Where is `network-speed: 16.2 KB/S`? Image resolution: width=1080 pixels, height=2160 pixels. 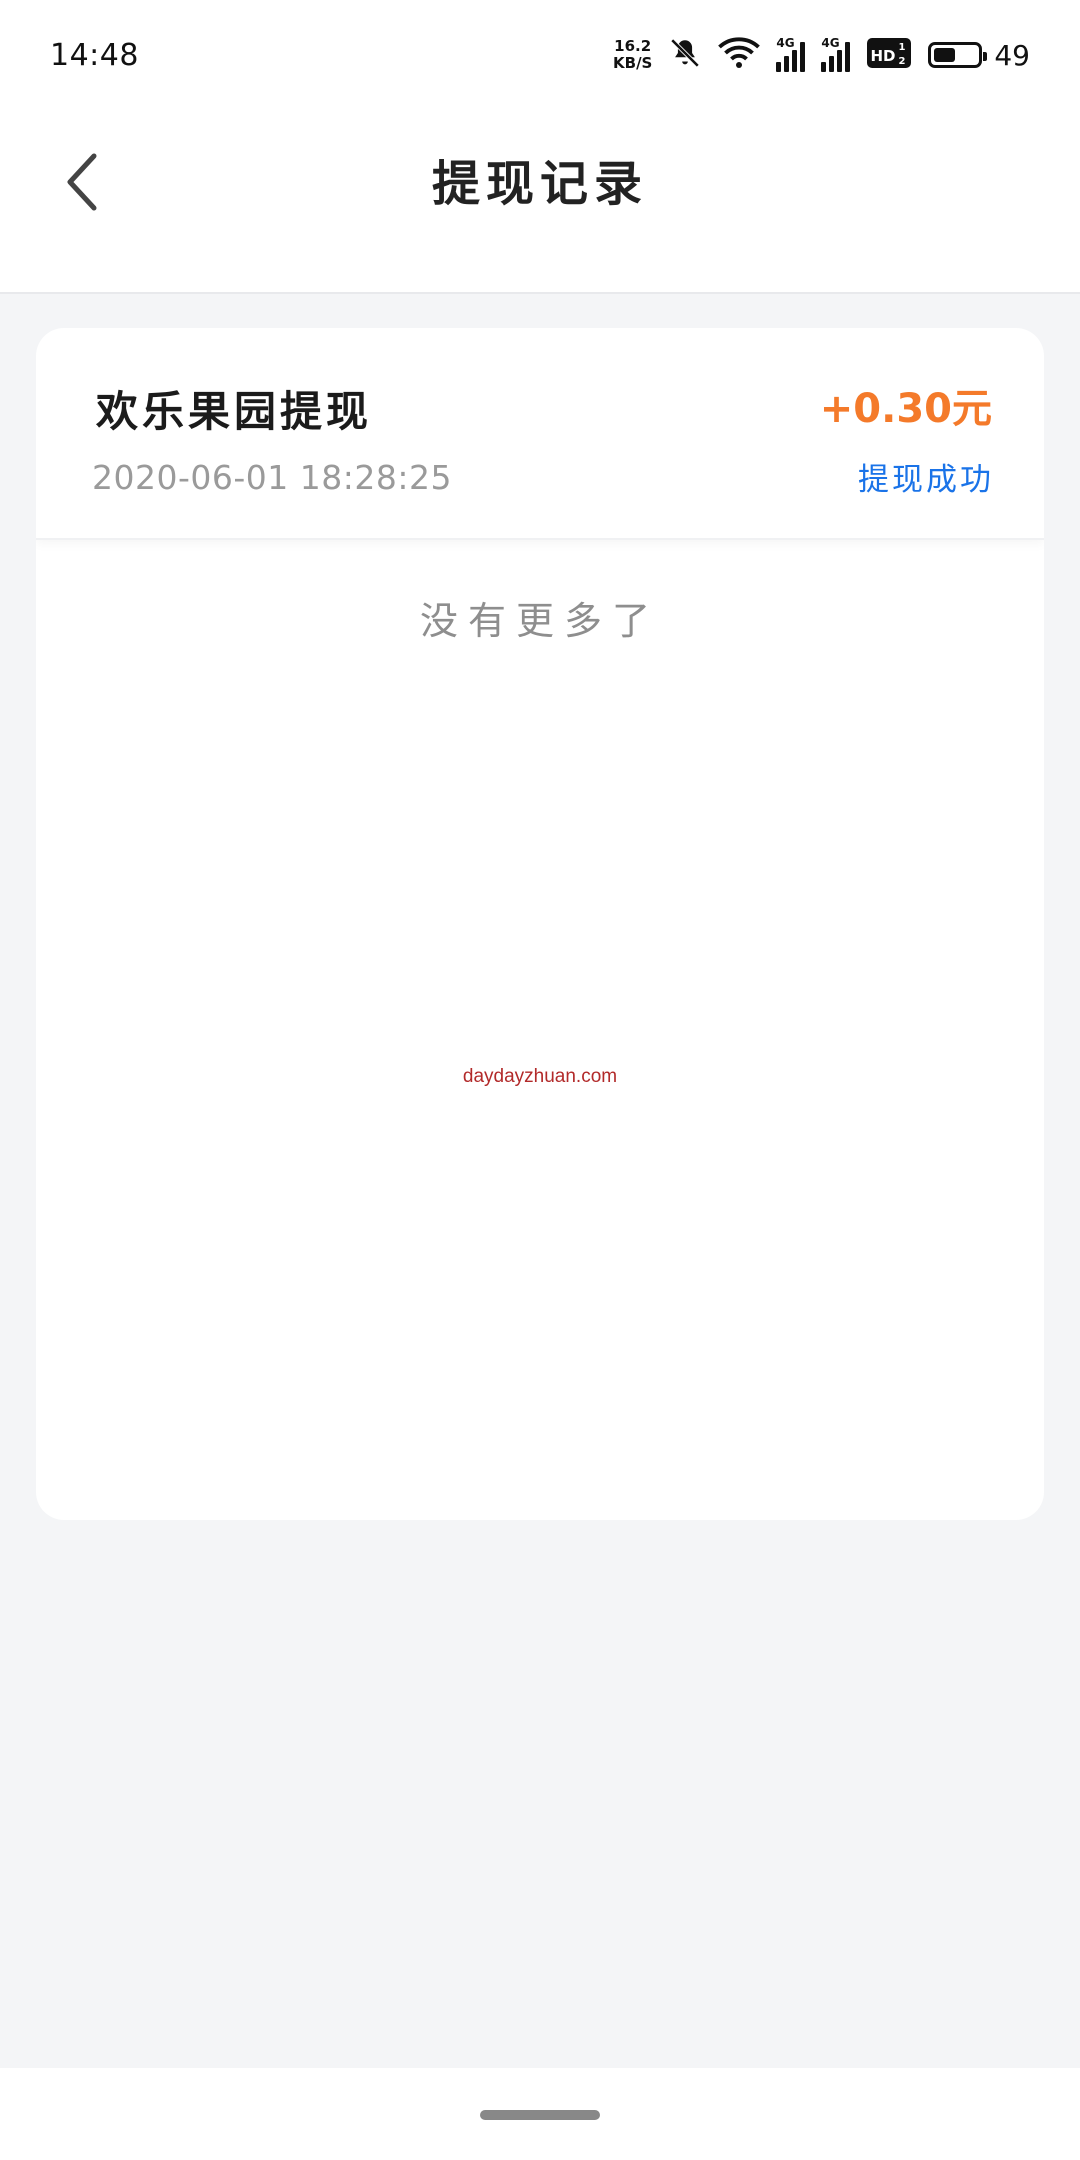
network-speed: 16.2 KB/S is located at coordinates (632, 55).